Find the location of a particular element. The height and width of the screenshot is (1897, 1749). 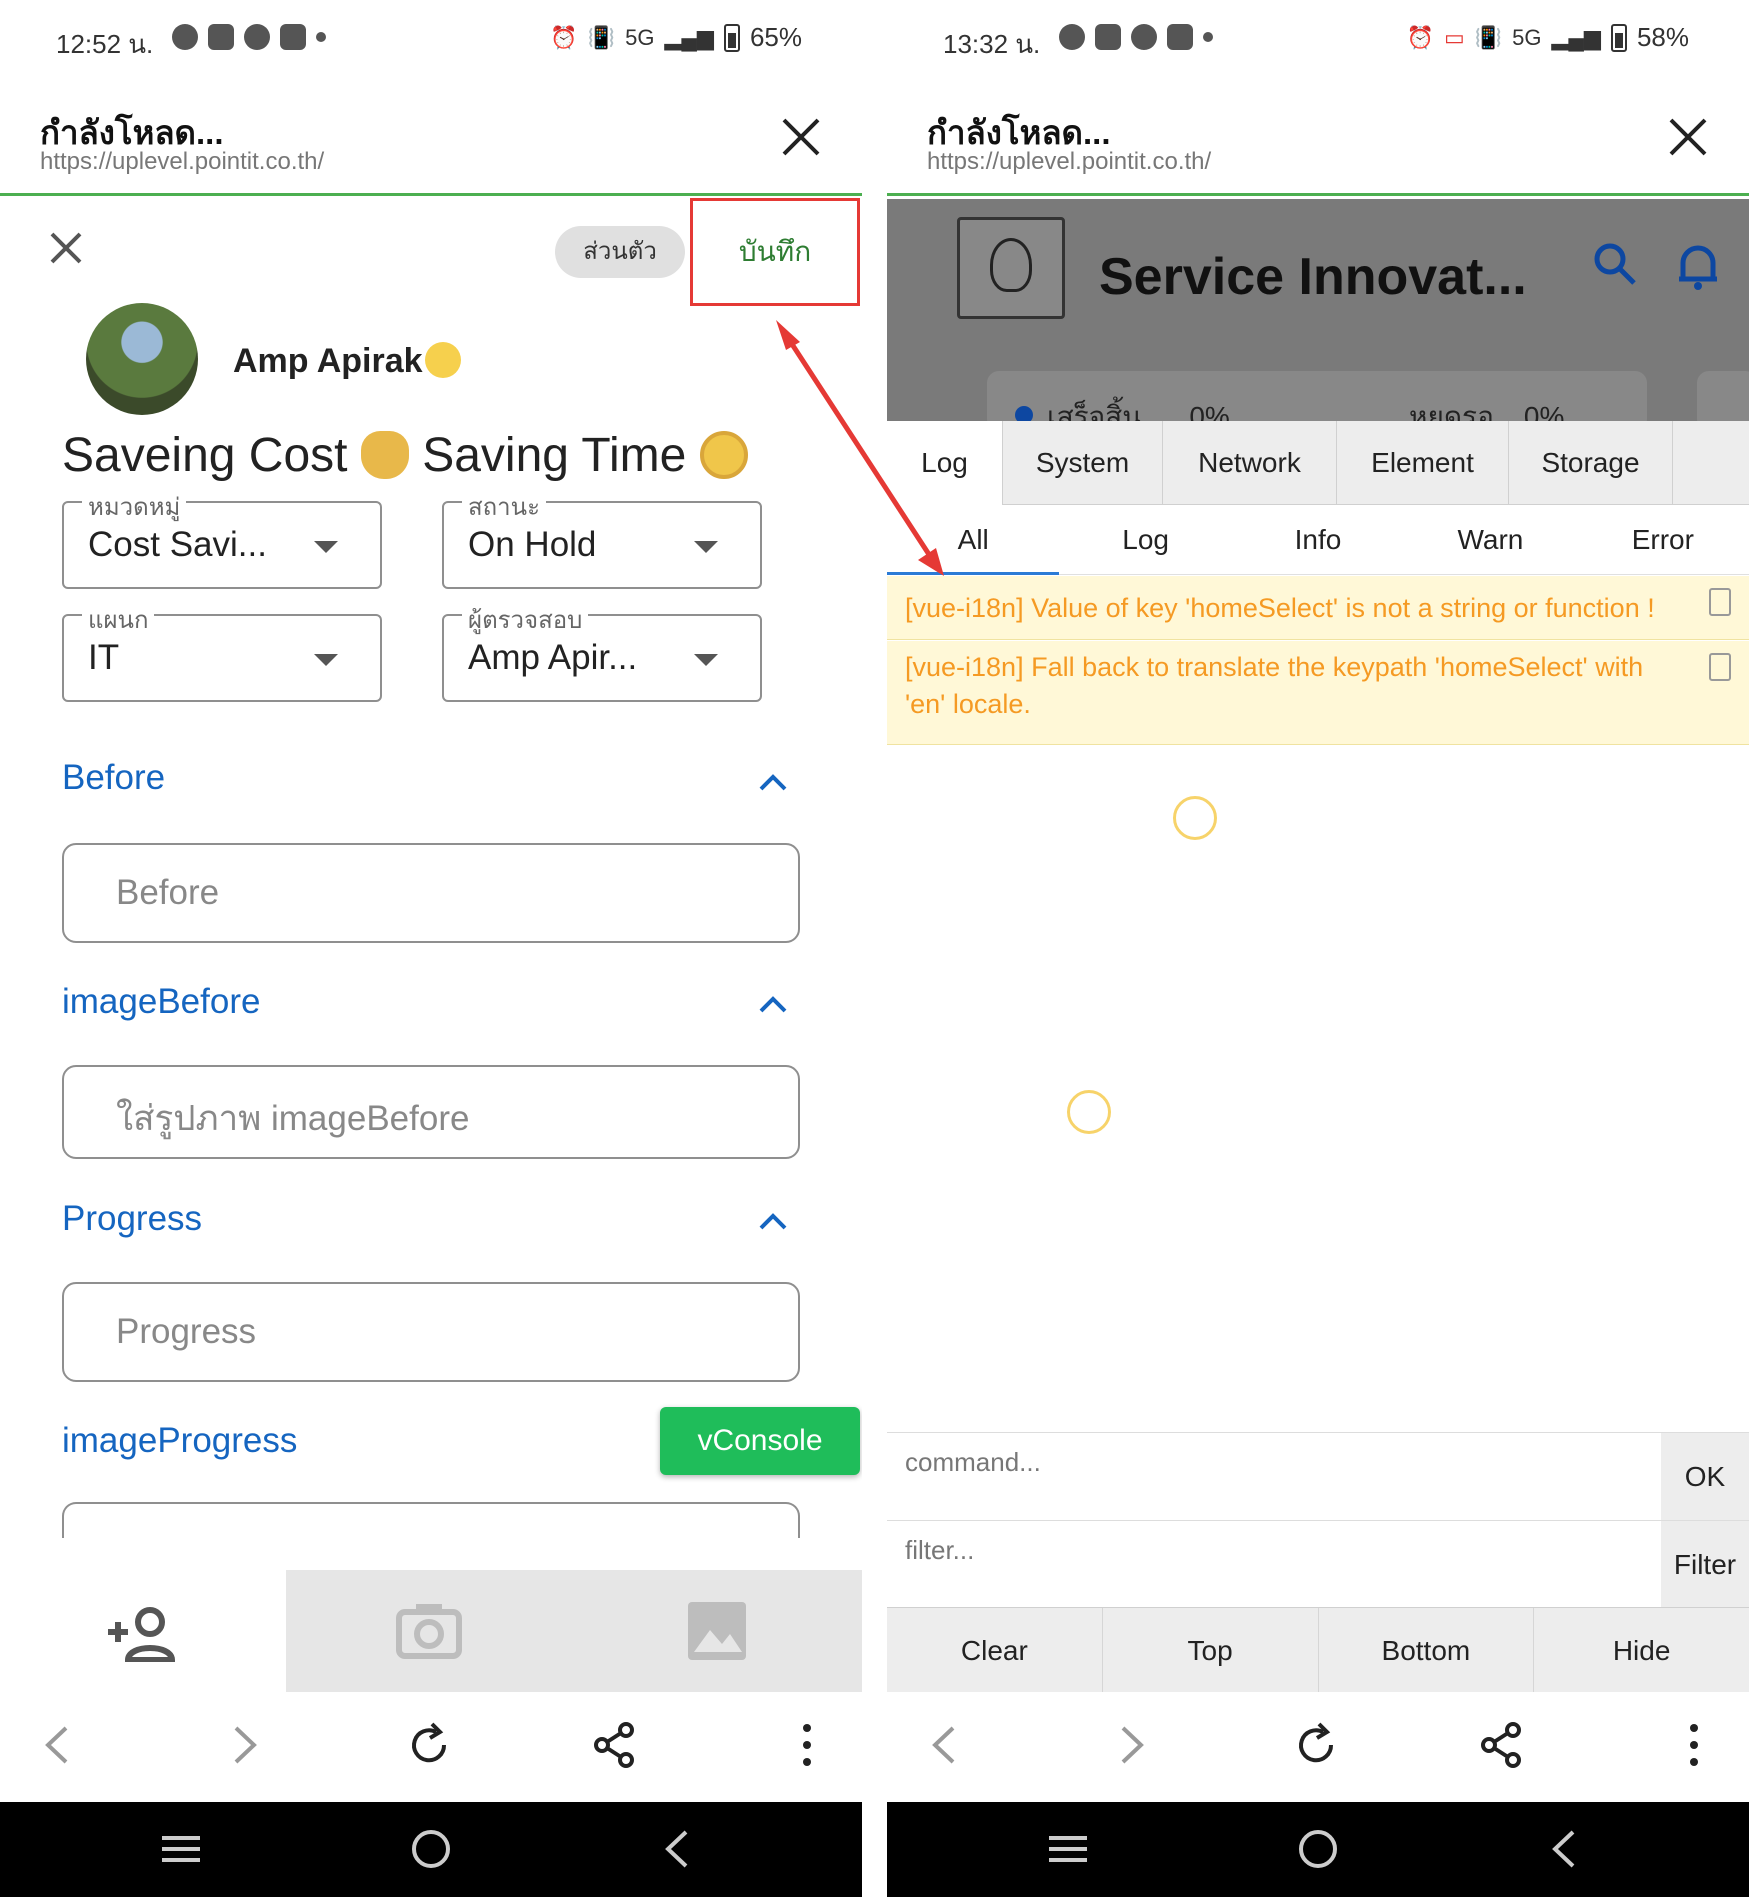

subtab-all: All is located at coordinates (973, 540).